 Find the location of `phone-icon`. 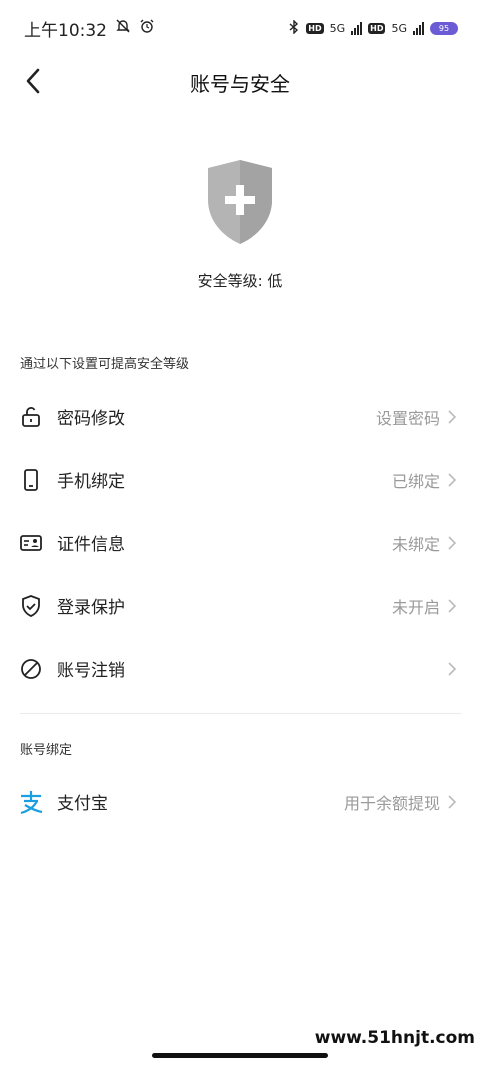

phone-icon is located at coordinates (31, 480).